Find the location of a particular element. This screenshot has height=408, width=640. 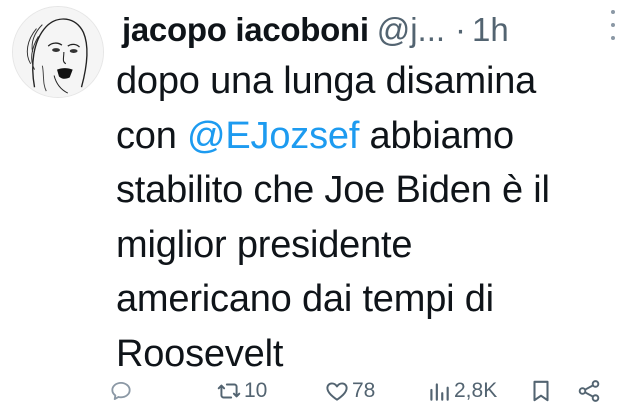

author-name: jacopo iacoboni is located at coordinates (245, 30).